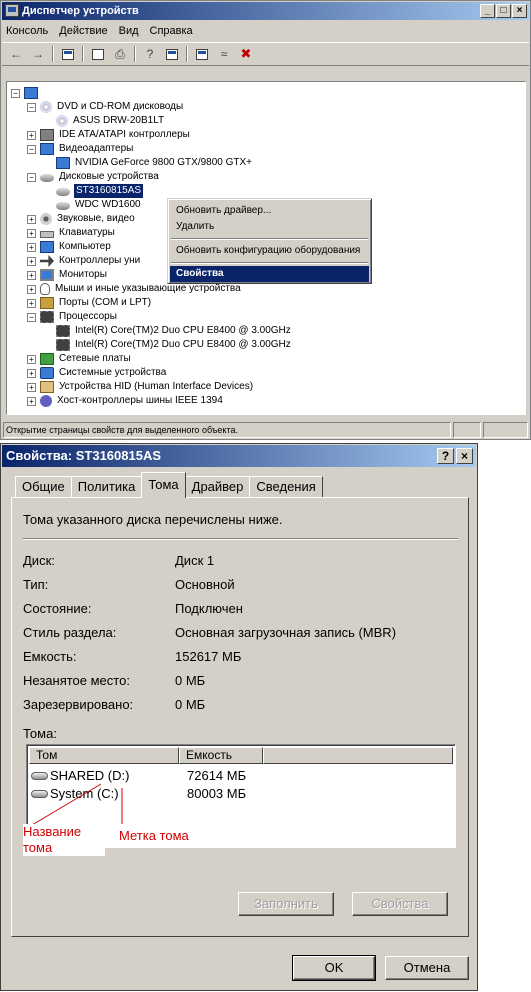 The width and height of the screenshot is (531, 992). What do you see at coordinates (134, 289) in the screenshot?
I see `tree-row: + Мыши и иные указывающие устройства` at bounding box center [134, 289].